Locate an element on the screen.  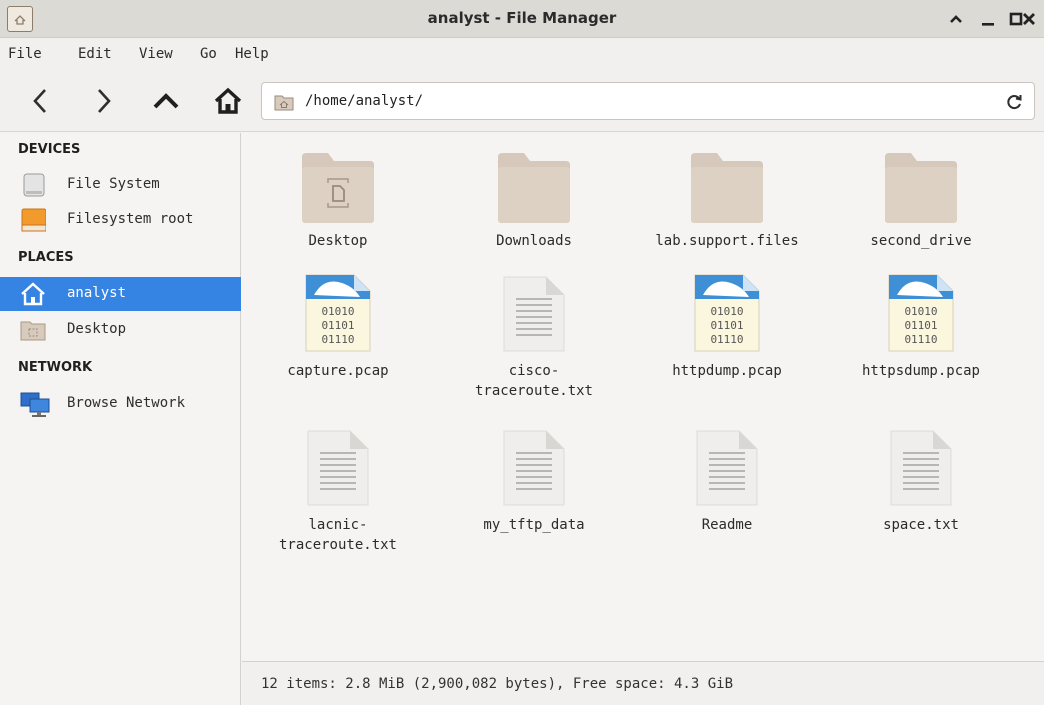
drive-icon is located at coordinates (33, 185).